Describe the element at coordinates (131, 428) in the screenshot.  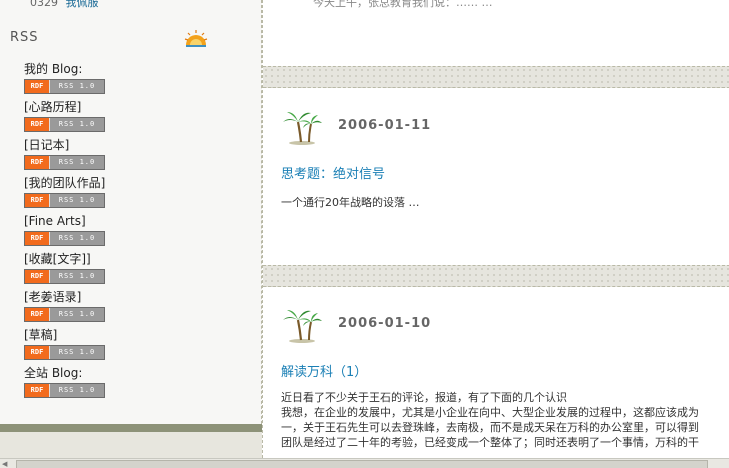
I see `sidebar-footer-bar` at that location.